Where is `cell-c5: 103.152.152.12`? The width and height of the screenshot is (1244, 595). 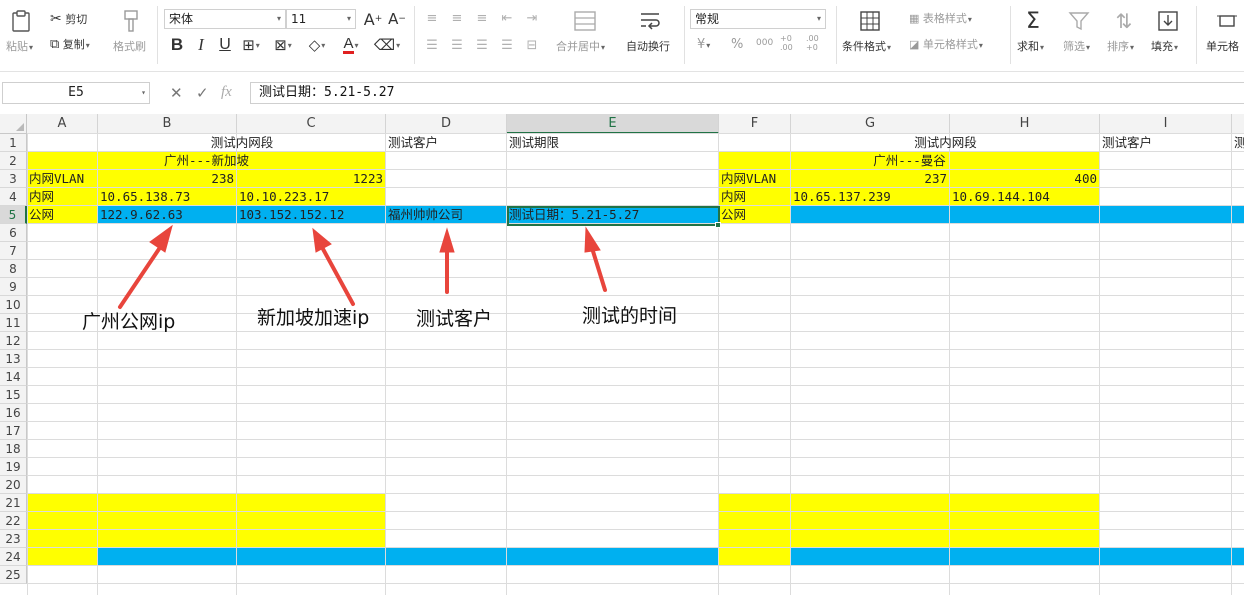
cell-c5: 103.152.152.12 is located at coordinates (311, 215).